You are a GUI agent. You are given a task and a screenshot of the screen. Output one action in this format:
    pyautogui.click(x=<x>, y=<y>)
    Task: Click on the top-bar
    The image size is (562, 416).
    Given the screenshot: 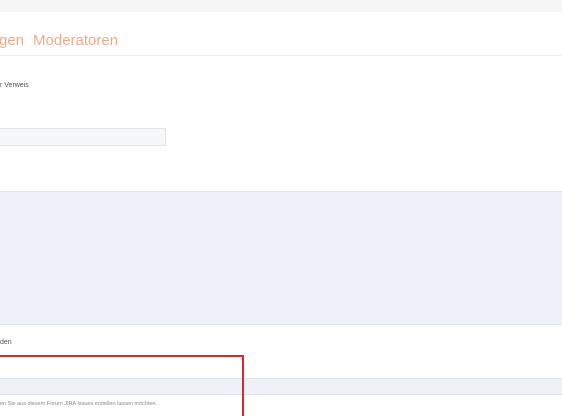 What is the action you would take?
    pyautogui.click(x=281, y=6)
    